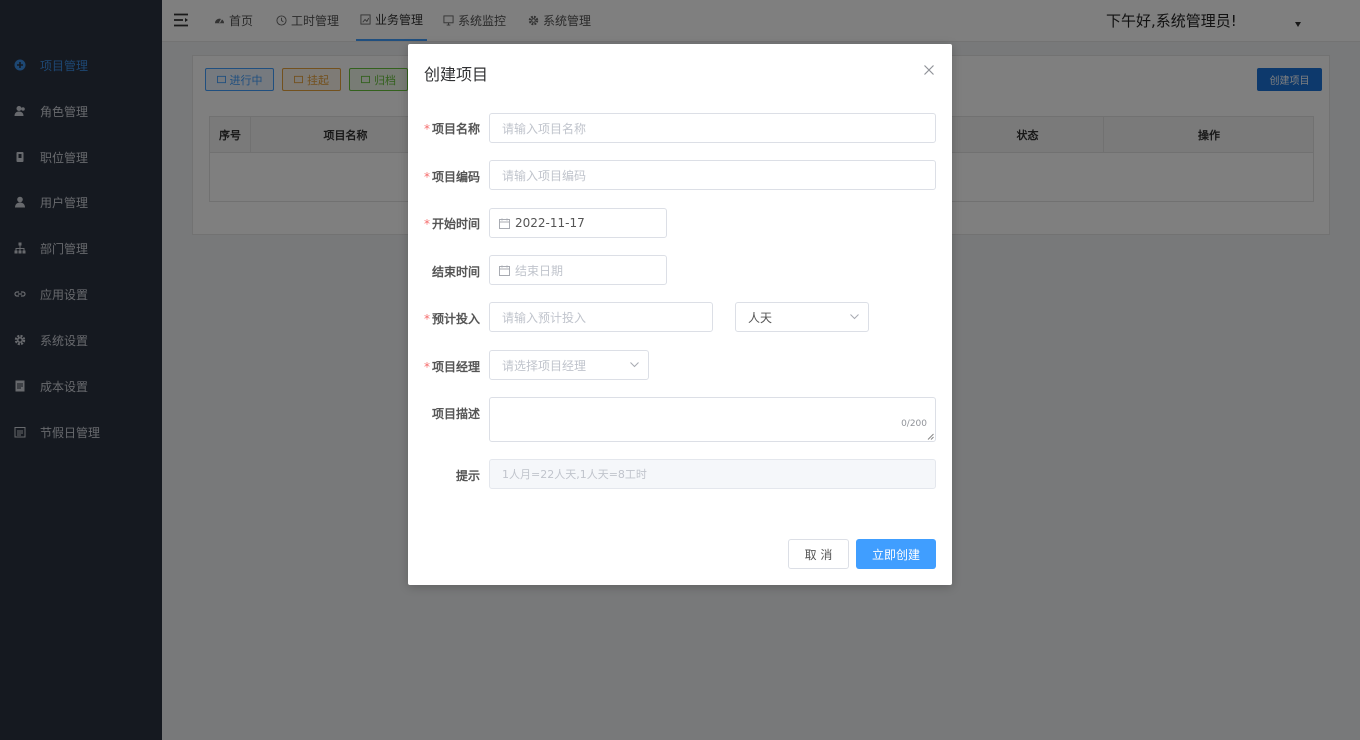 This screenshot has height=740, width=1360. Describe the element at coordinates (802, 317) in the screenshot. I see `effort-unit-select: 人天` at that location.